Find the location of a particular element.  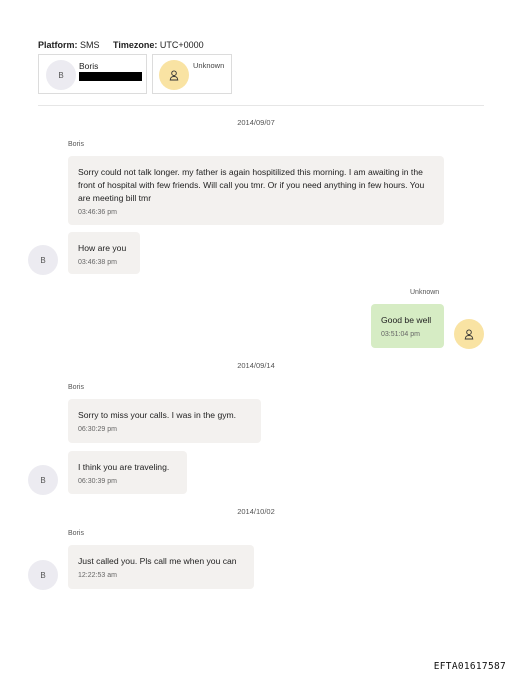

timezone-value: UTC+0000 is located at coordinates (181, 45).